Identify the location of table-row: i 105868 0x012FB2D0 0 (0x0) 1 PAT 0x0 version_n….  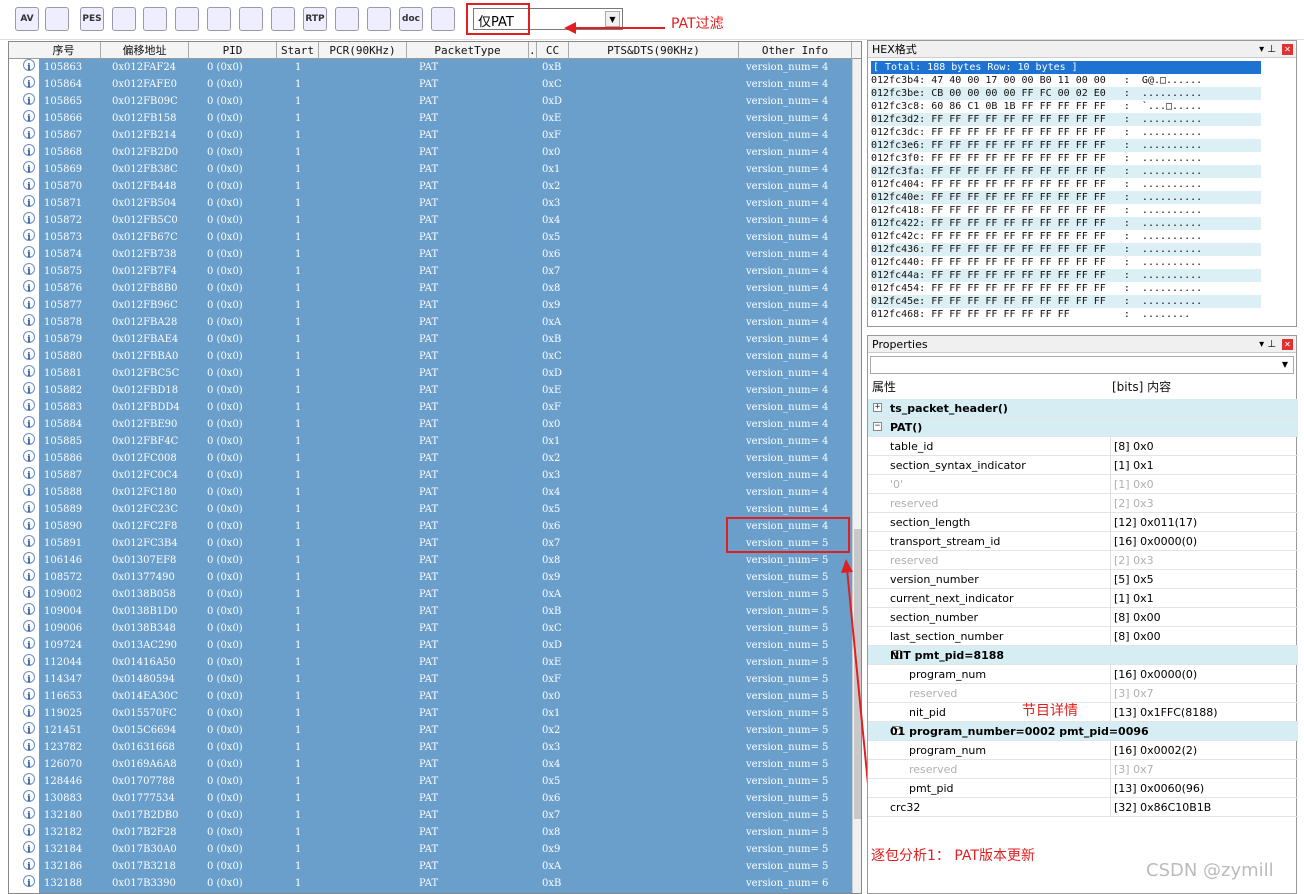
(435, 152).